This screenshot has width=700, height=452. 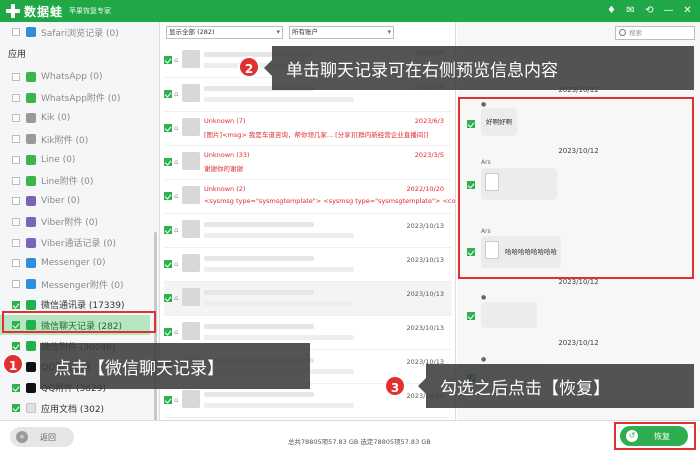 I want to click on sidebar-item-label: Messenger (0), so click(x=73, y=263).